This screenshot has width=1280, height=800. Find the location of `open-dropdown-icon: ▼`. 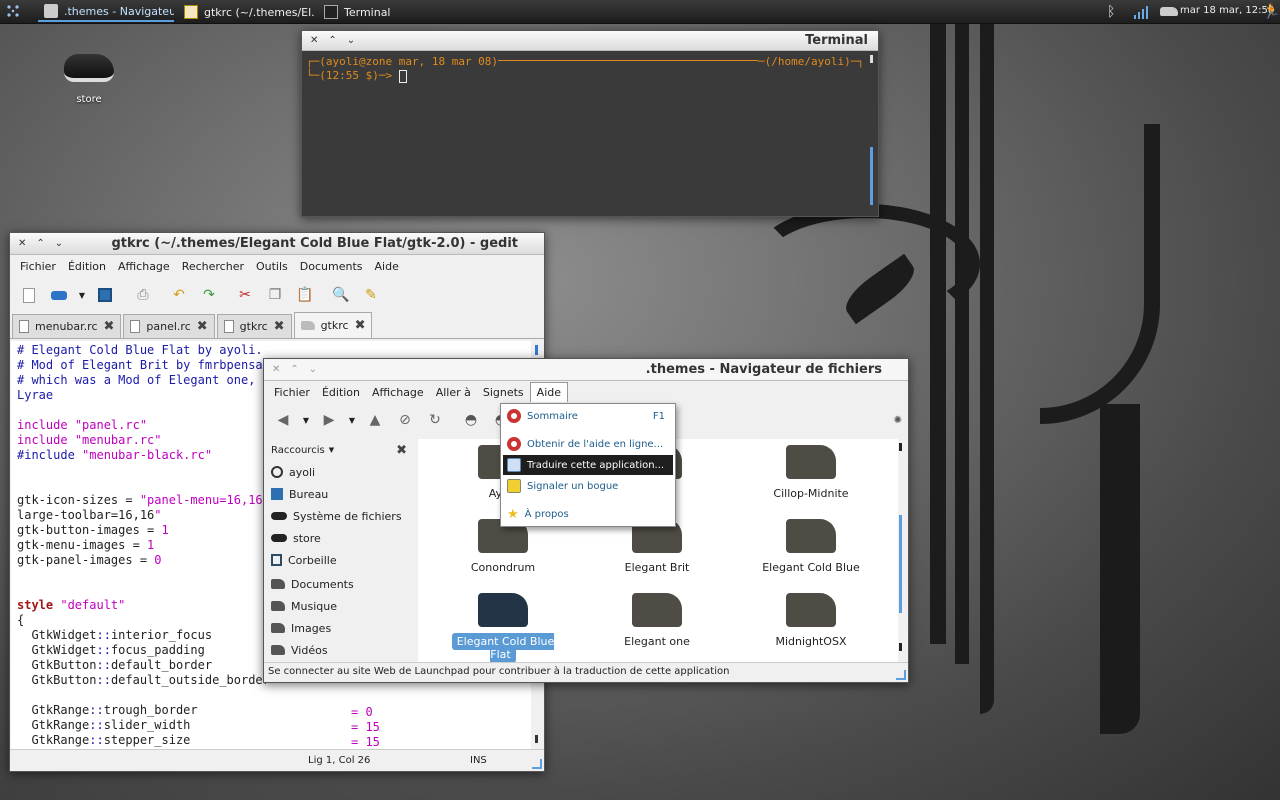

open-dropdown-icon: ▼ is located at coordinates (82, 295).